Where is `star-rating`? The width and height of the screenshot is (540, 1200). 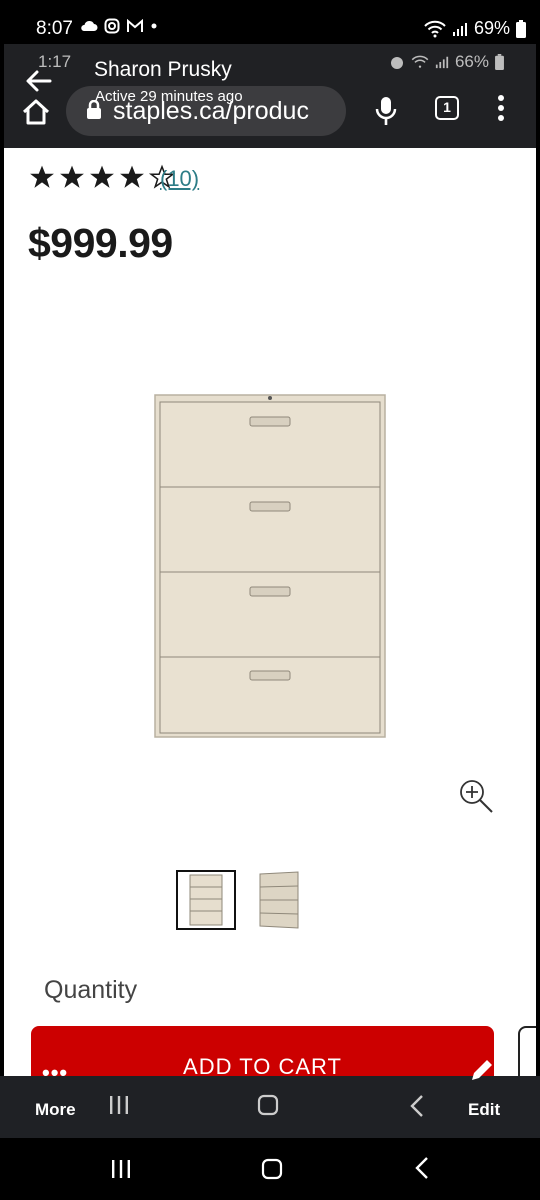
star-rating is located at coordinates (102, 177).